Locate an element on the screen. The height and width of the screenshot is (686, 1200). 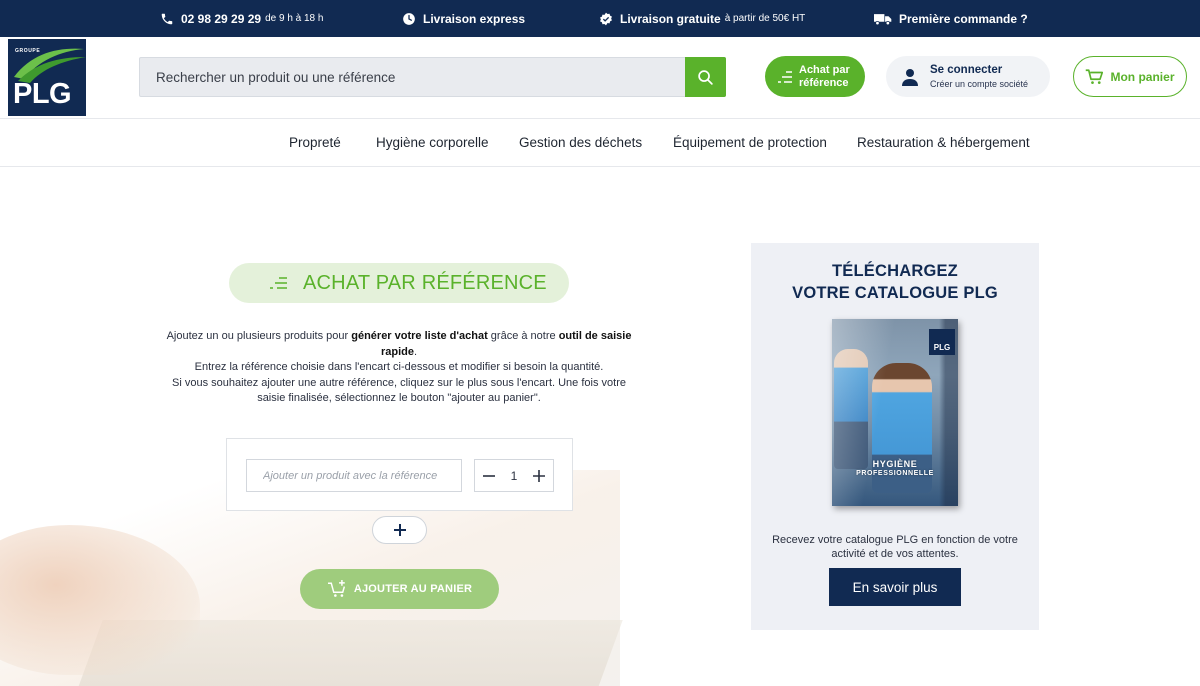
catalogue-title-line-2: VOTRE CATALOGUE PLG is located at coordinates (895, 293).